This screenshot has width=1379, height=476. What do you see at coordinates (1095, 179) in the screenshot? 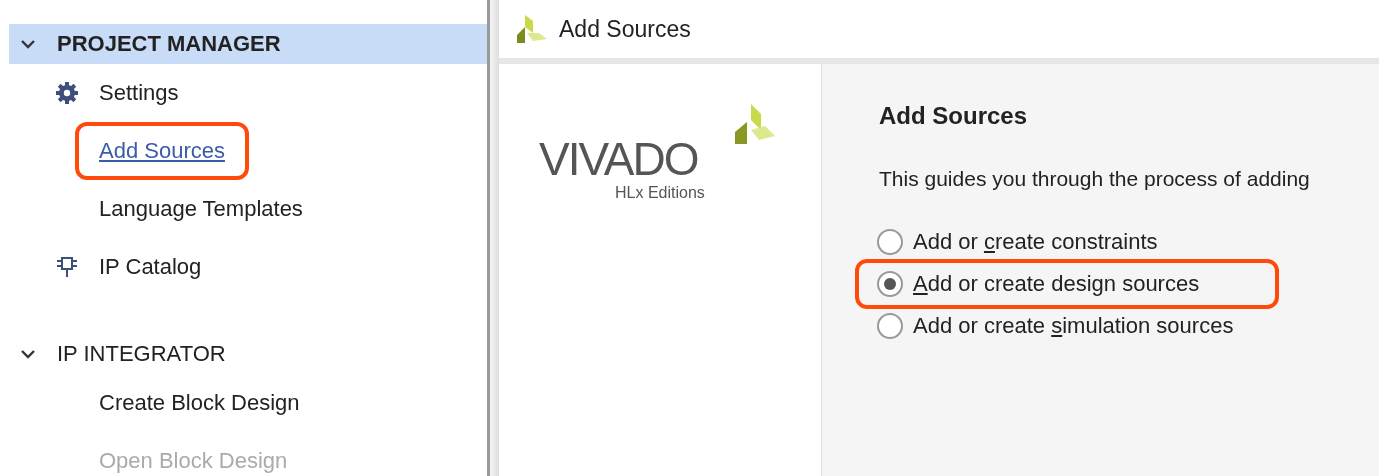
I see `description-text: This guides you through the process of adding` at bounding box center [1095, 179].